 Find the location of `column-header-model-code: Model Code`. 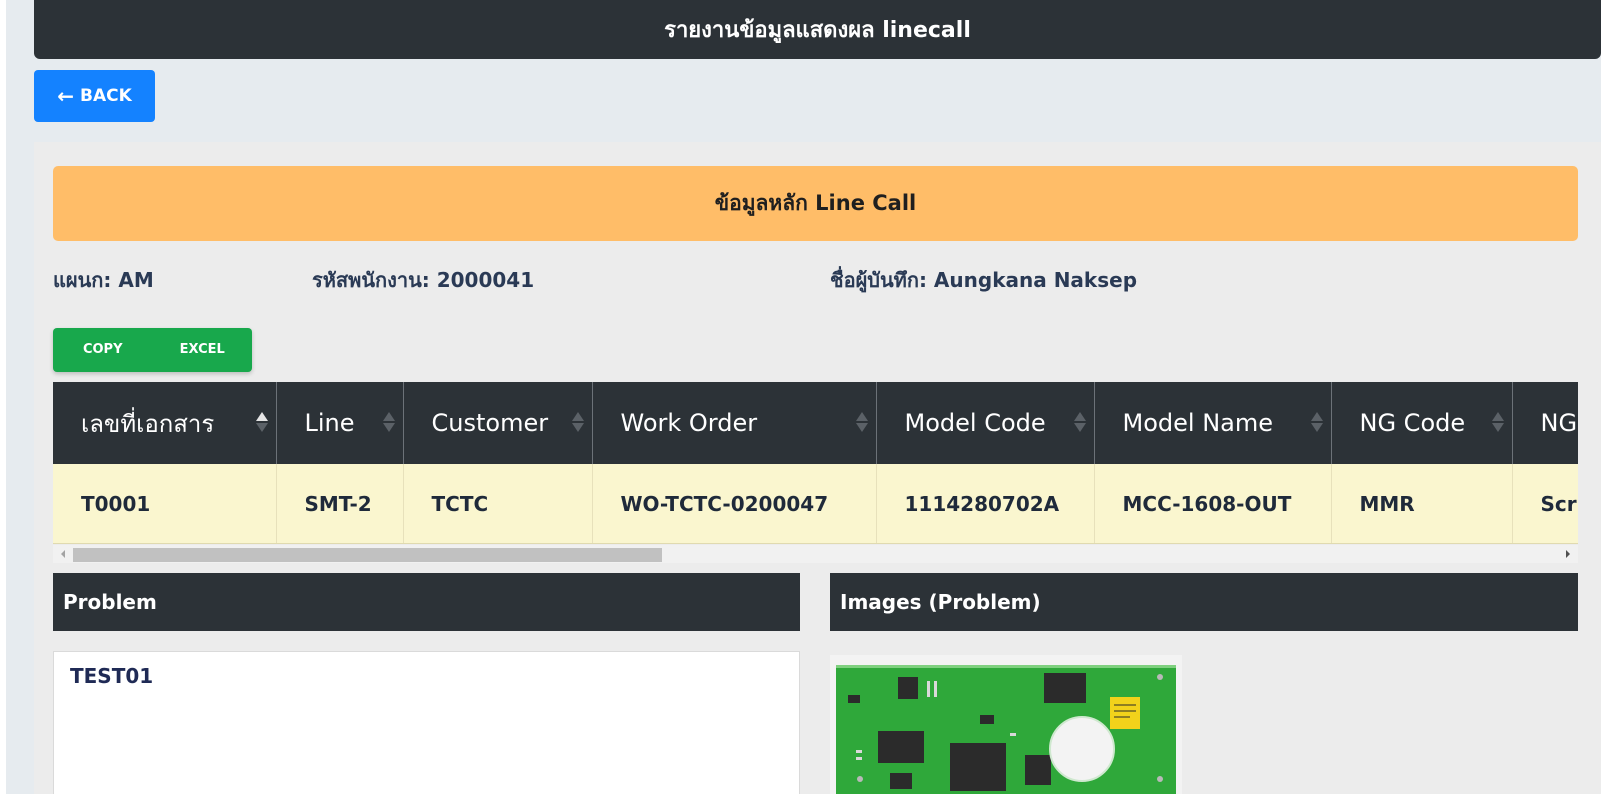

column-header-model-code: Model Code is located at coordinates (985, 423).